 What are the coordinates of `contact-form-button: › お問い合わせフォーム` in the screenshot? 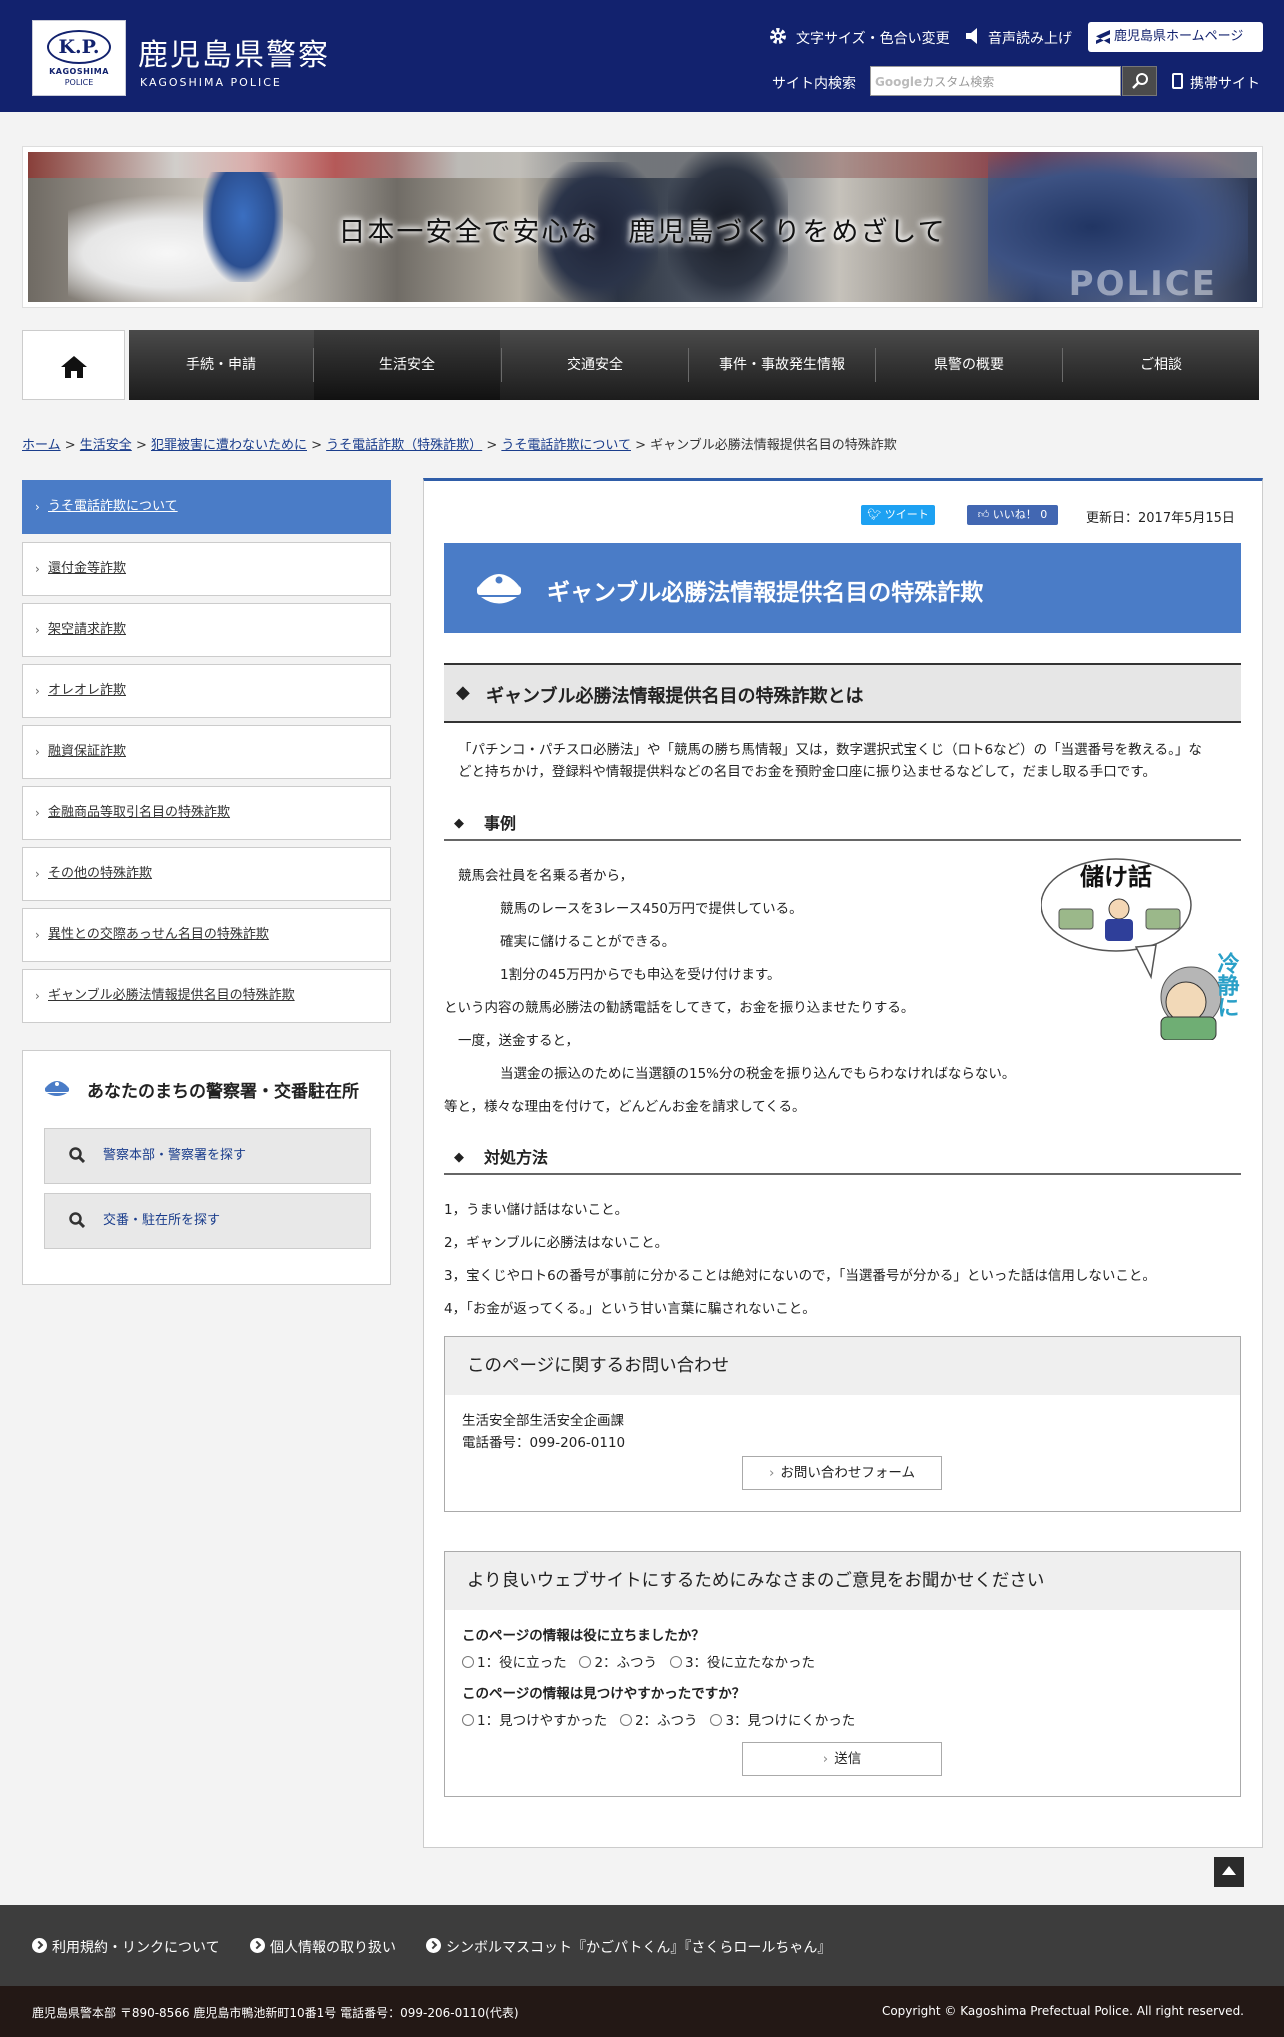 It's located at (842, 1473).